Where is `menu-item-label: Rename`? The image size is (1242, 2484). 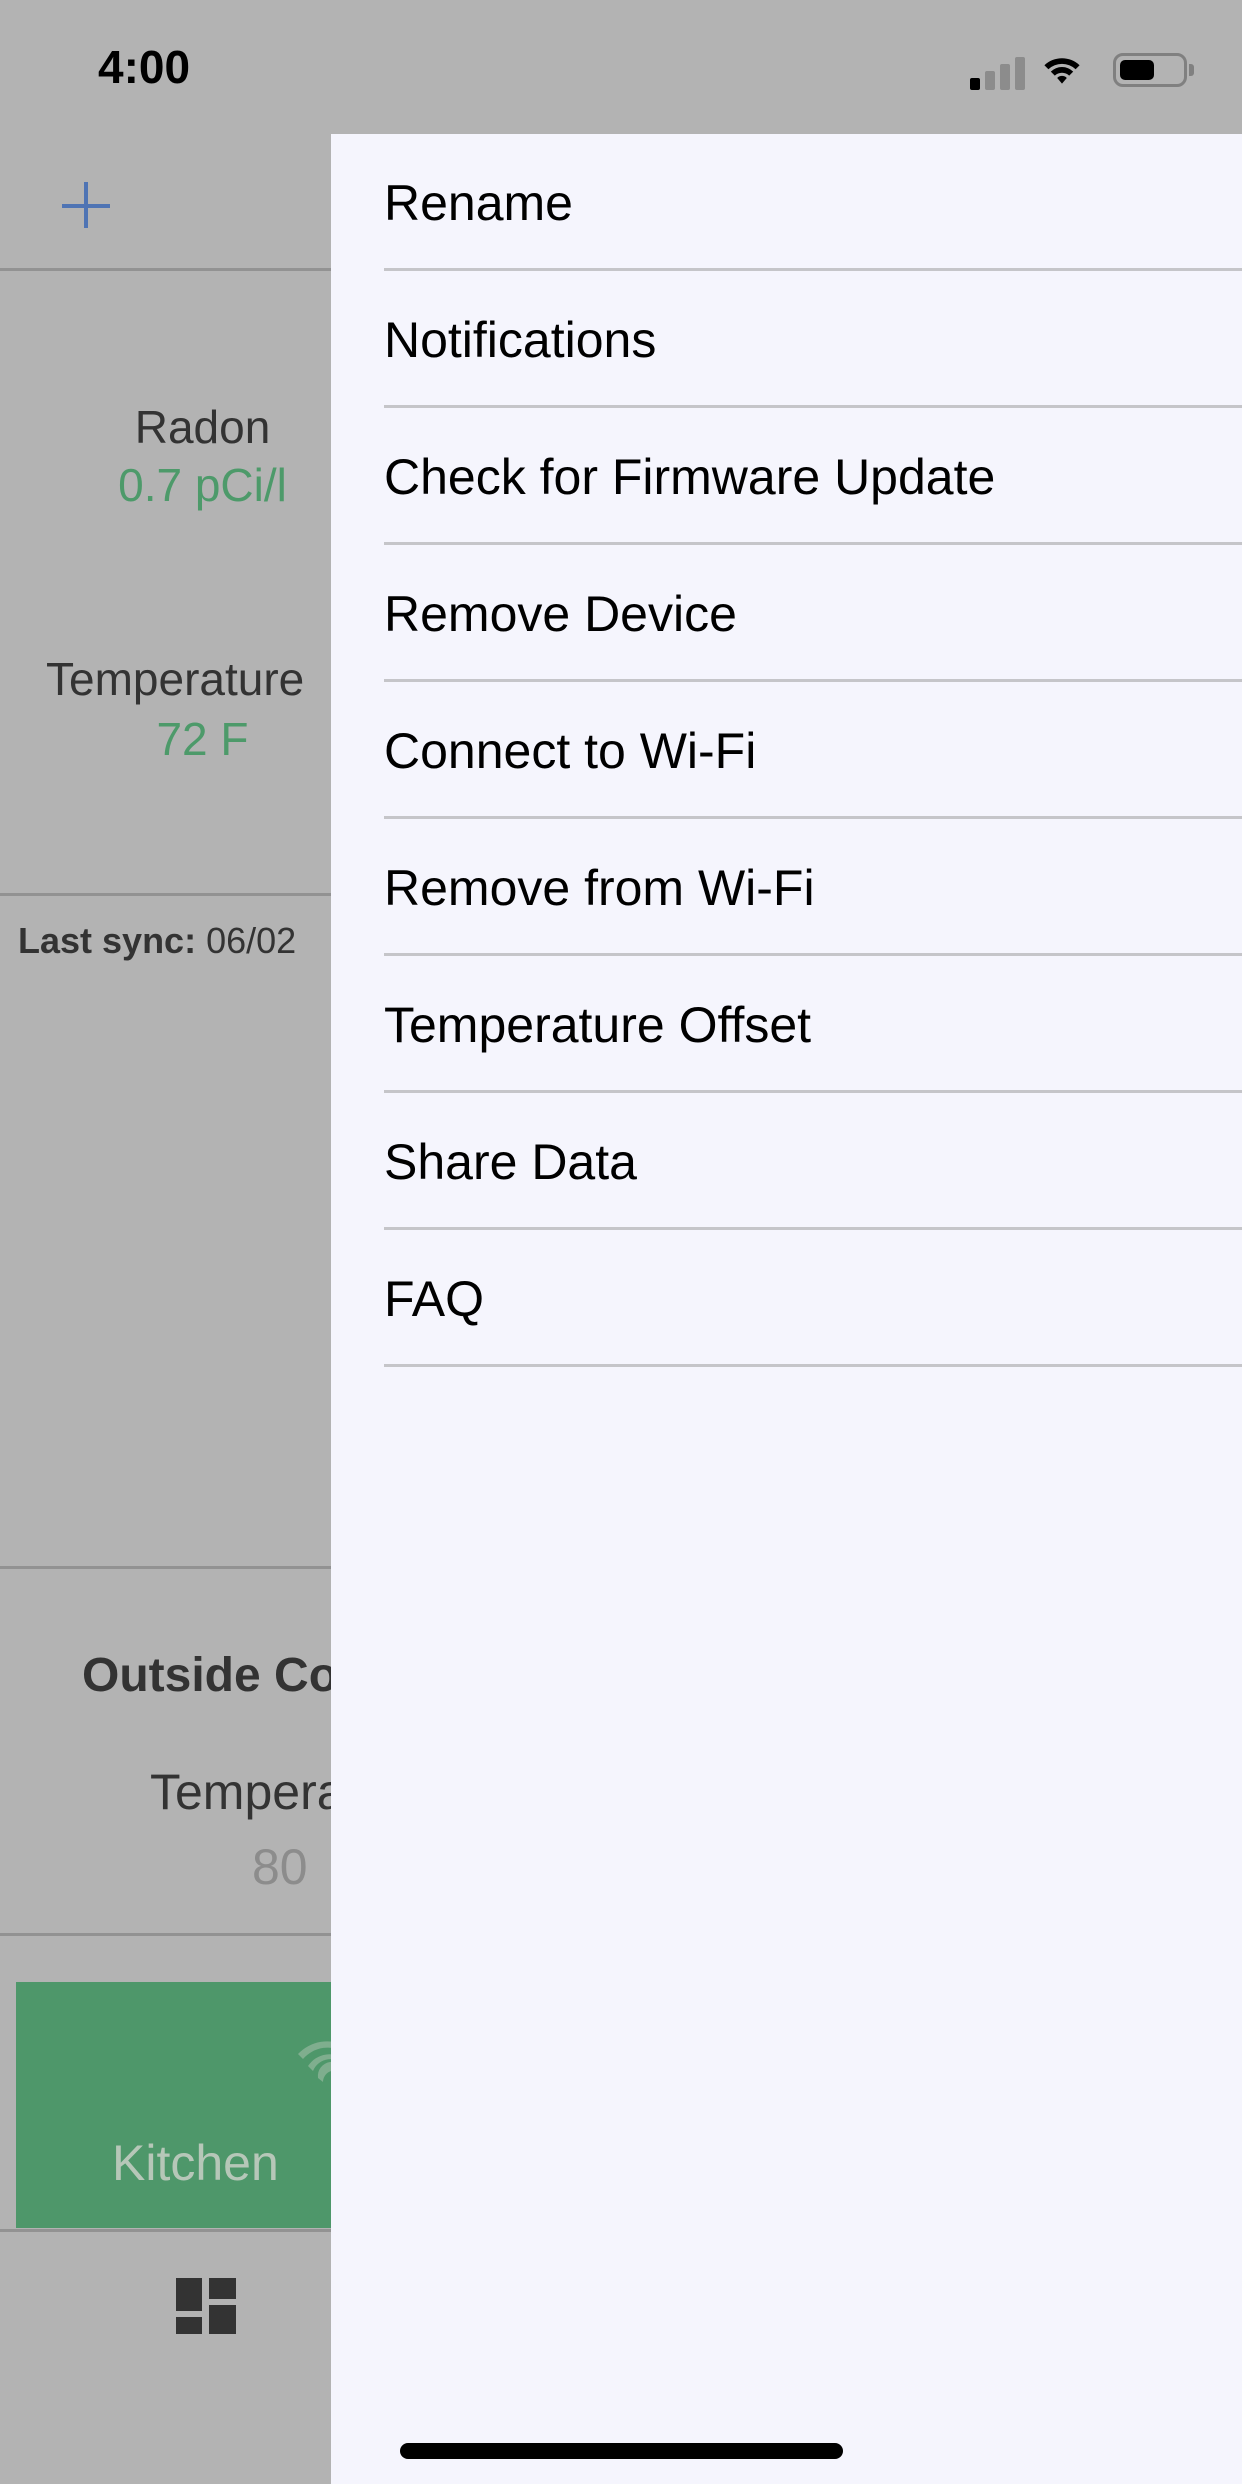 menu-item-label: Rename is located at coordinates (478, 203).